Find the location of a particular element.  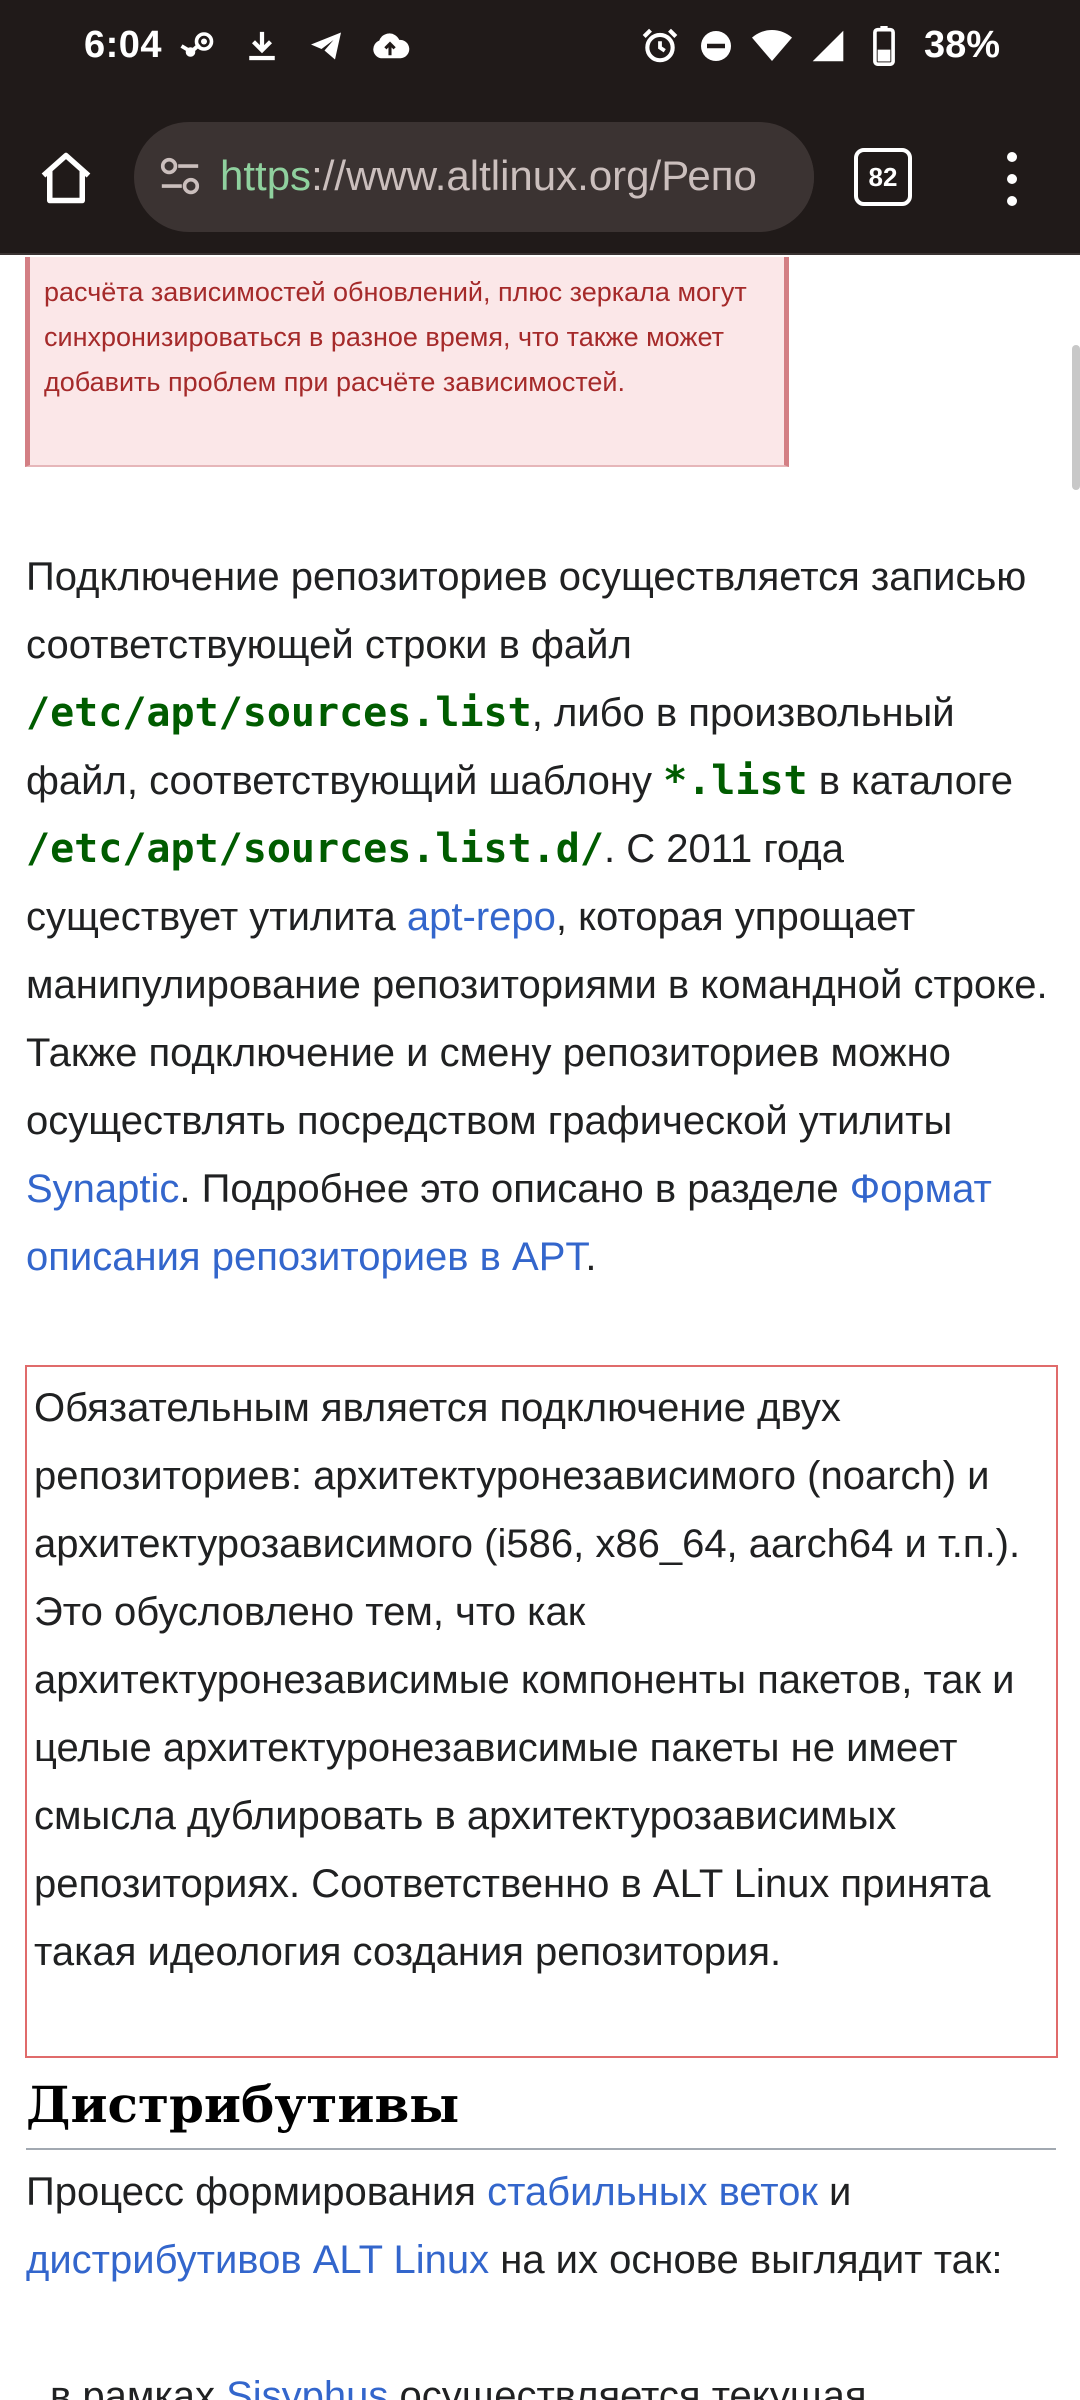

wifi-icon is located at coordinates (771, 46).